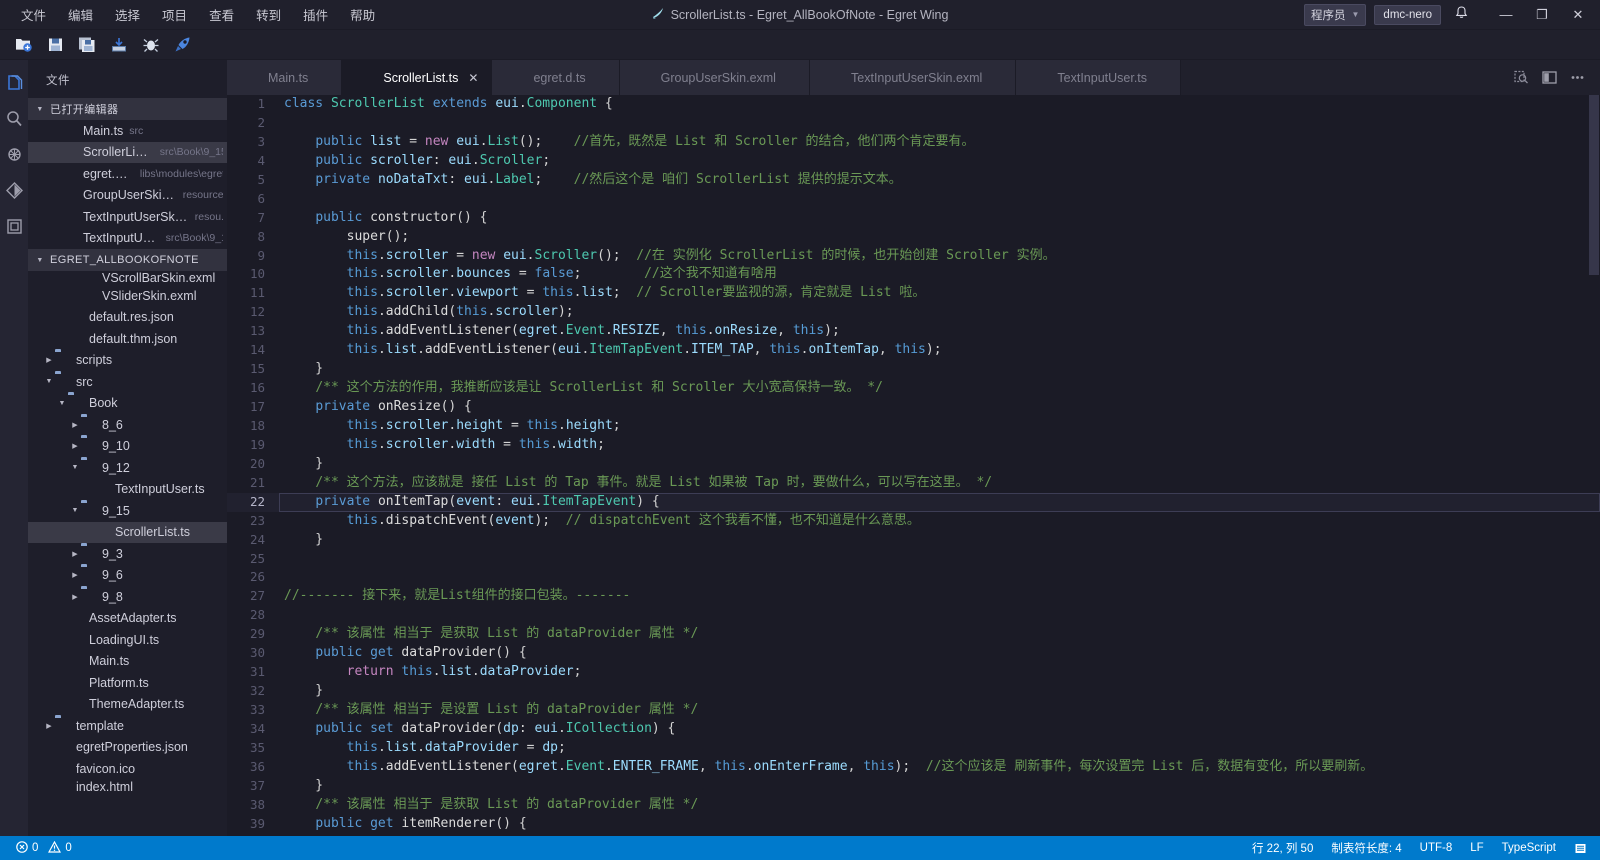 The height and width of the screenshot is (860, 1600). Describe the element at coordinates (127, 787) in the screenshot. I see `tree-file-item: index.html` at that location.